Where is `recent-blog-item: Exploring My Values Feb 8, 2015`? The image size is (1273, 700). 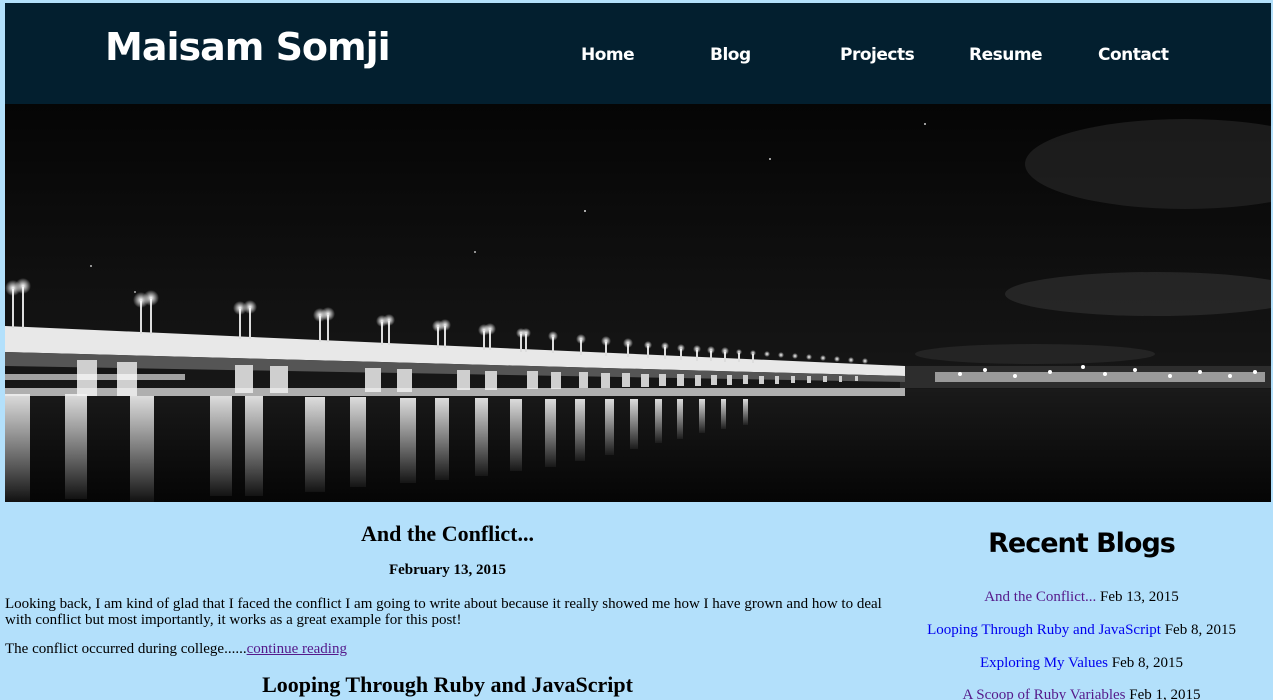 recent-blog-item: Exploring My Values Feb 8, 2015 is located at coordinates (1081, 663).